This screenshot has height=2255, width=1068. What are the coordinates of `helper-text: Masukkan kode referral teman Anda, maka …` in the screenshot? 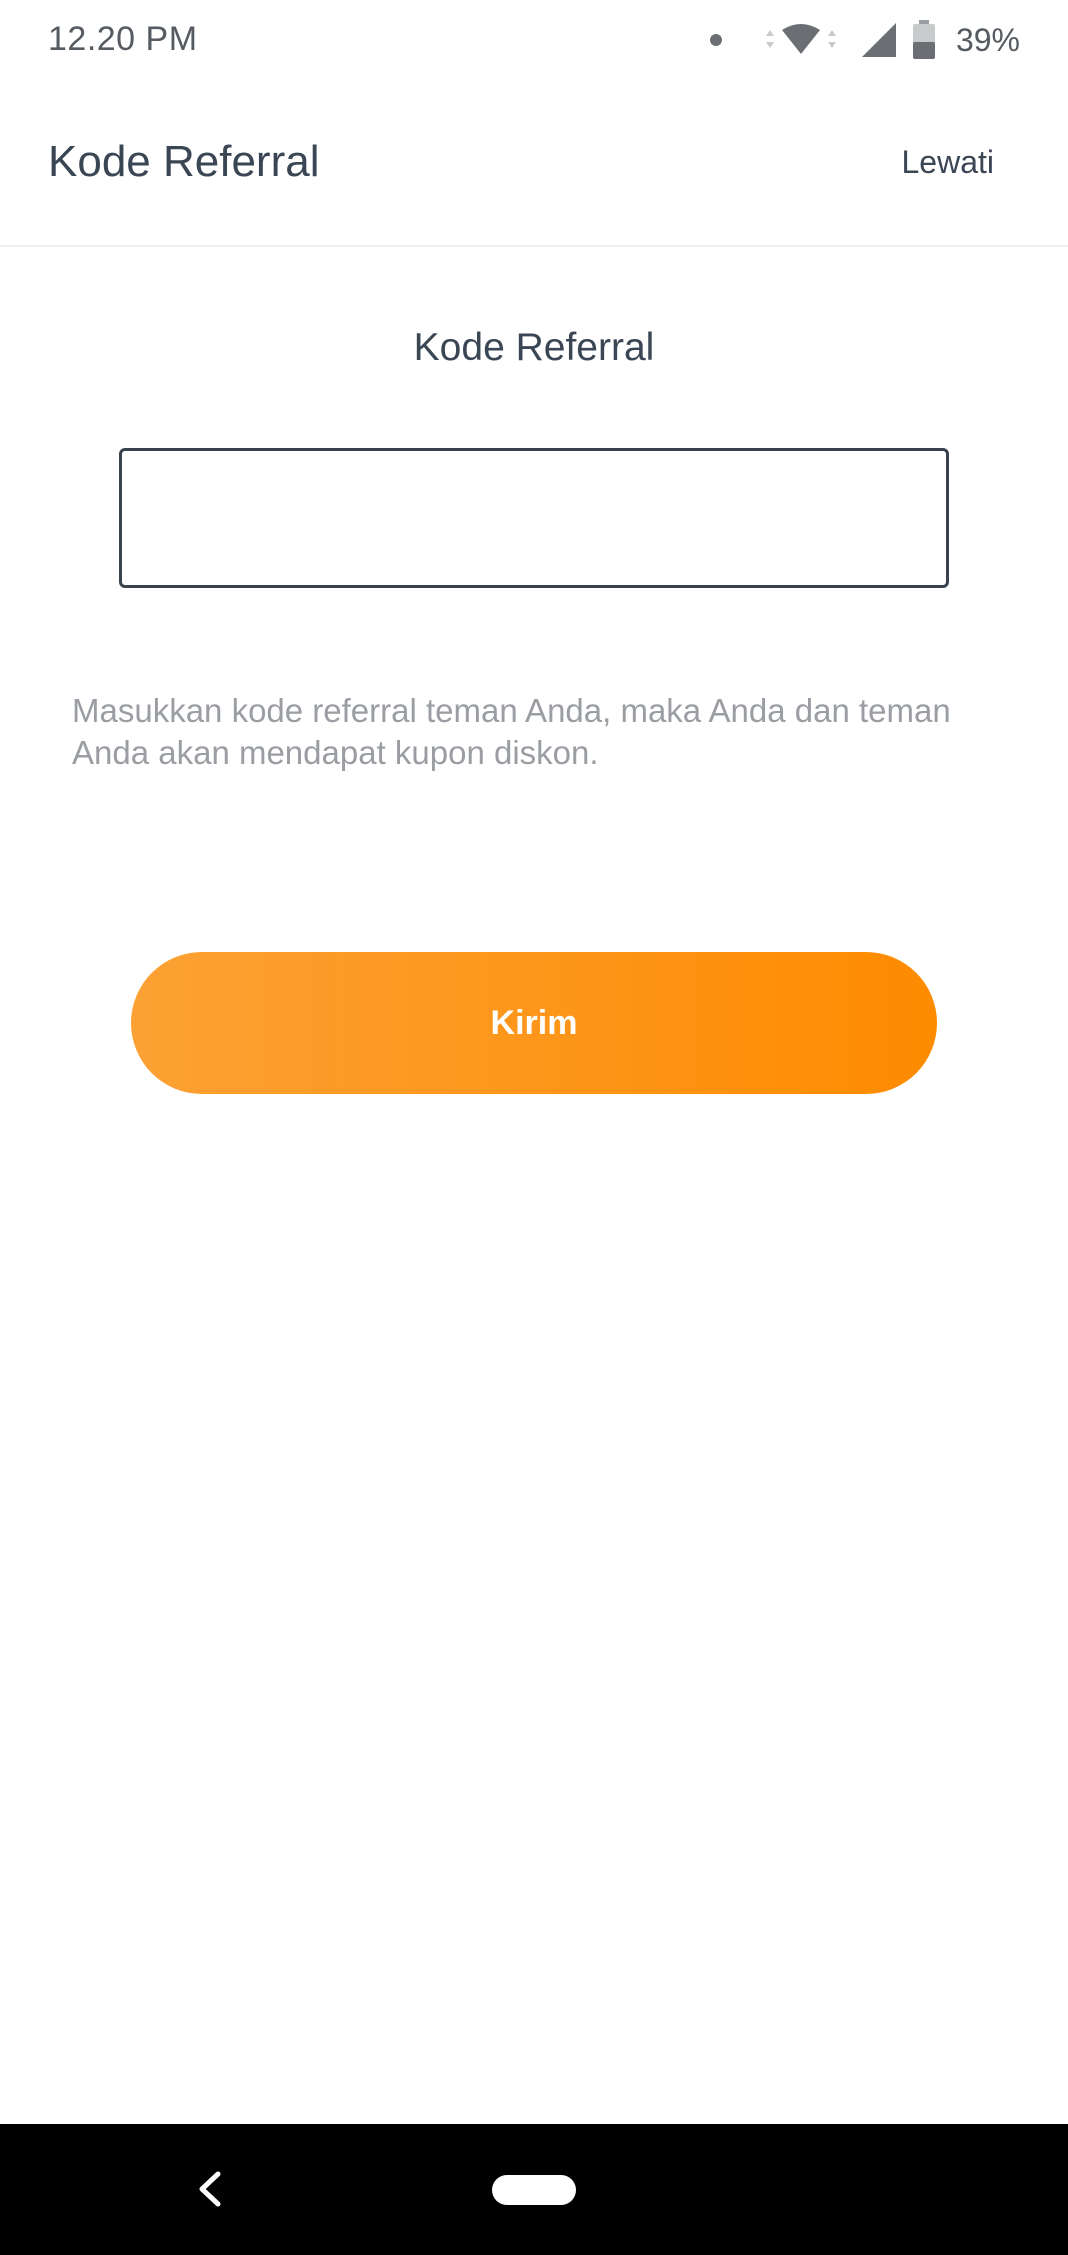 It's located at (511, 731).